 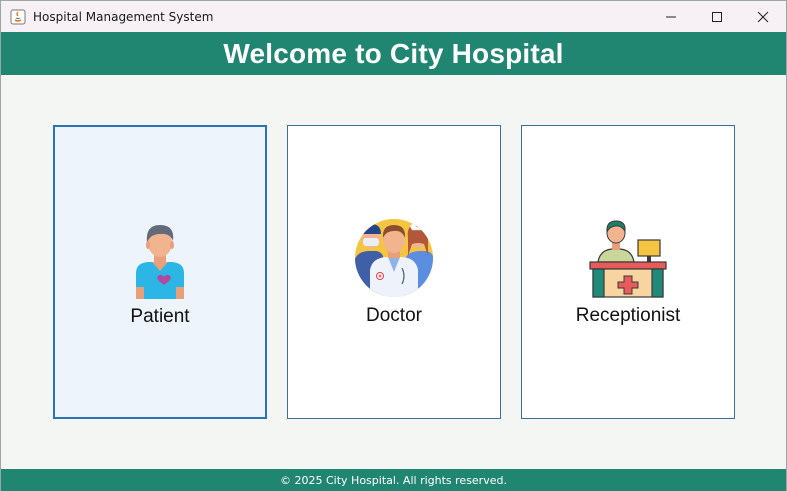 I want to click on minimize-icon, so click(x=671, y=16).